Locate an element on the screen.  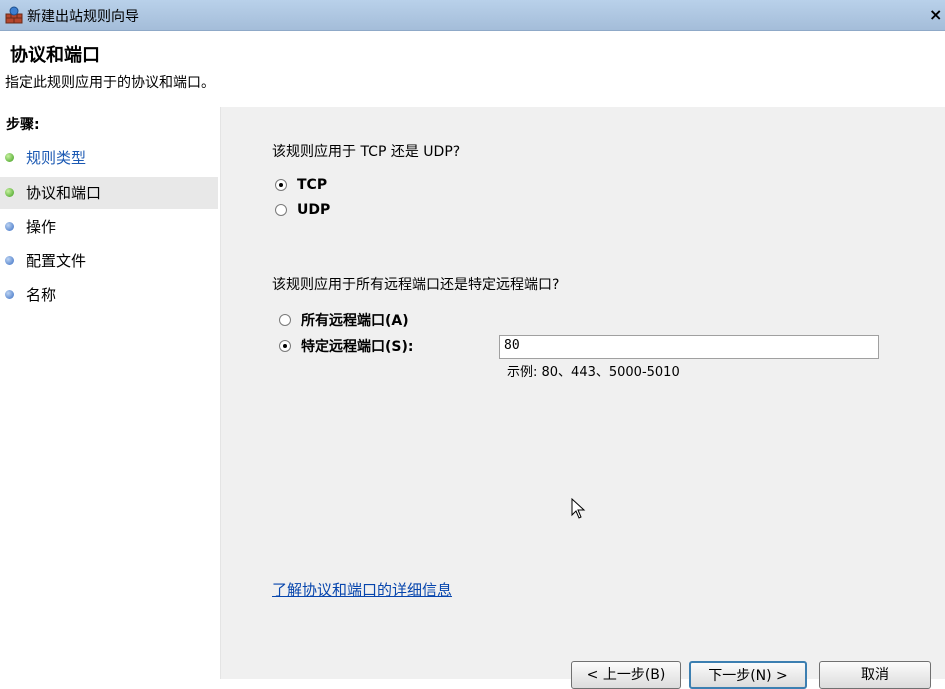
page-header: 协议和端口 指定此规则应用于的协议和端口。 is located at coordinates (472, 68).